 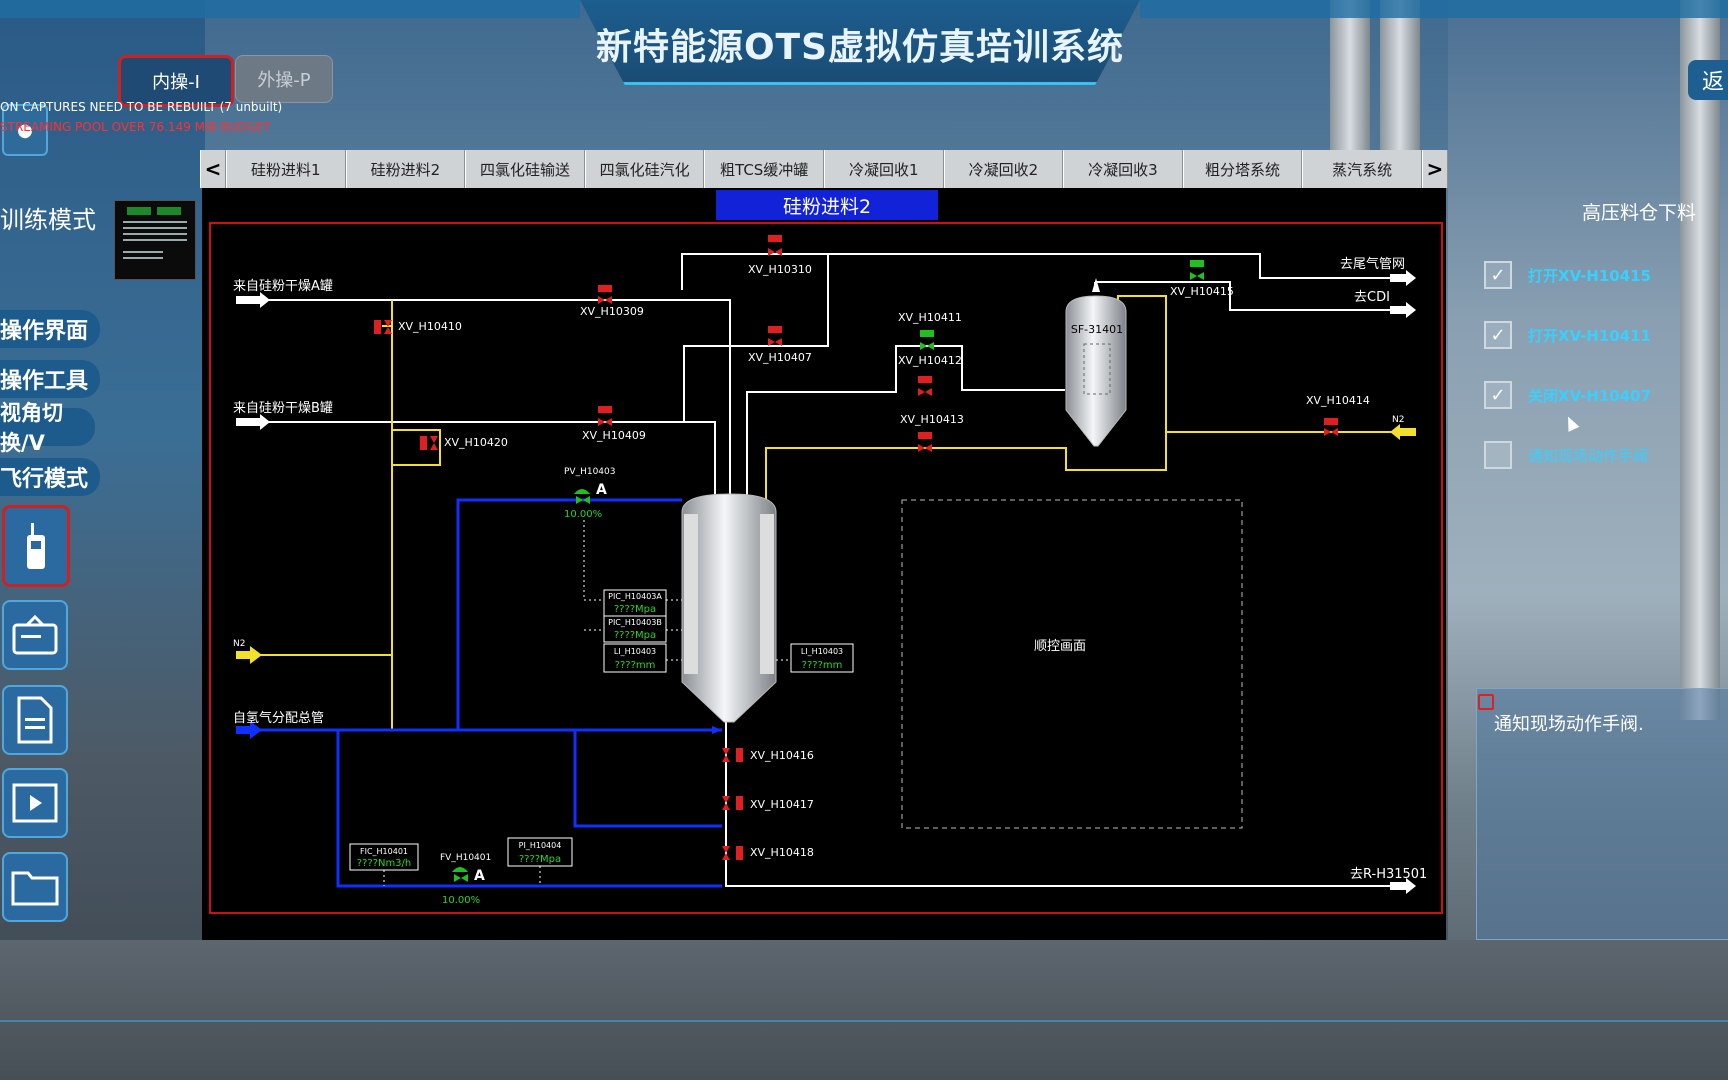 I want to click on mode-tab-outer: 外操-P, so click(x=284, y=79).